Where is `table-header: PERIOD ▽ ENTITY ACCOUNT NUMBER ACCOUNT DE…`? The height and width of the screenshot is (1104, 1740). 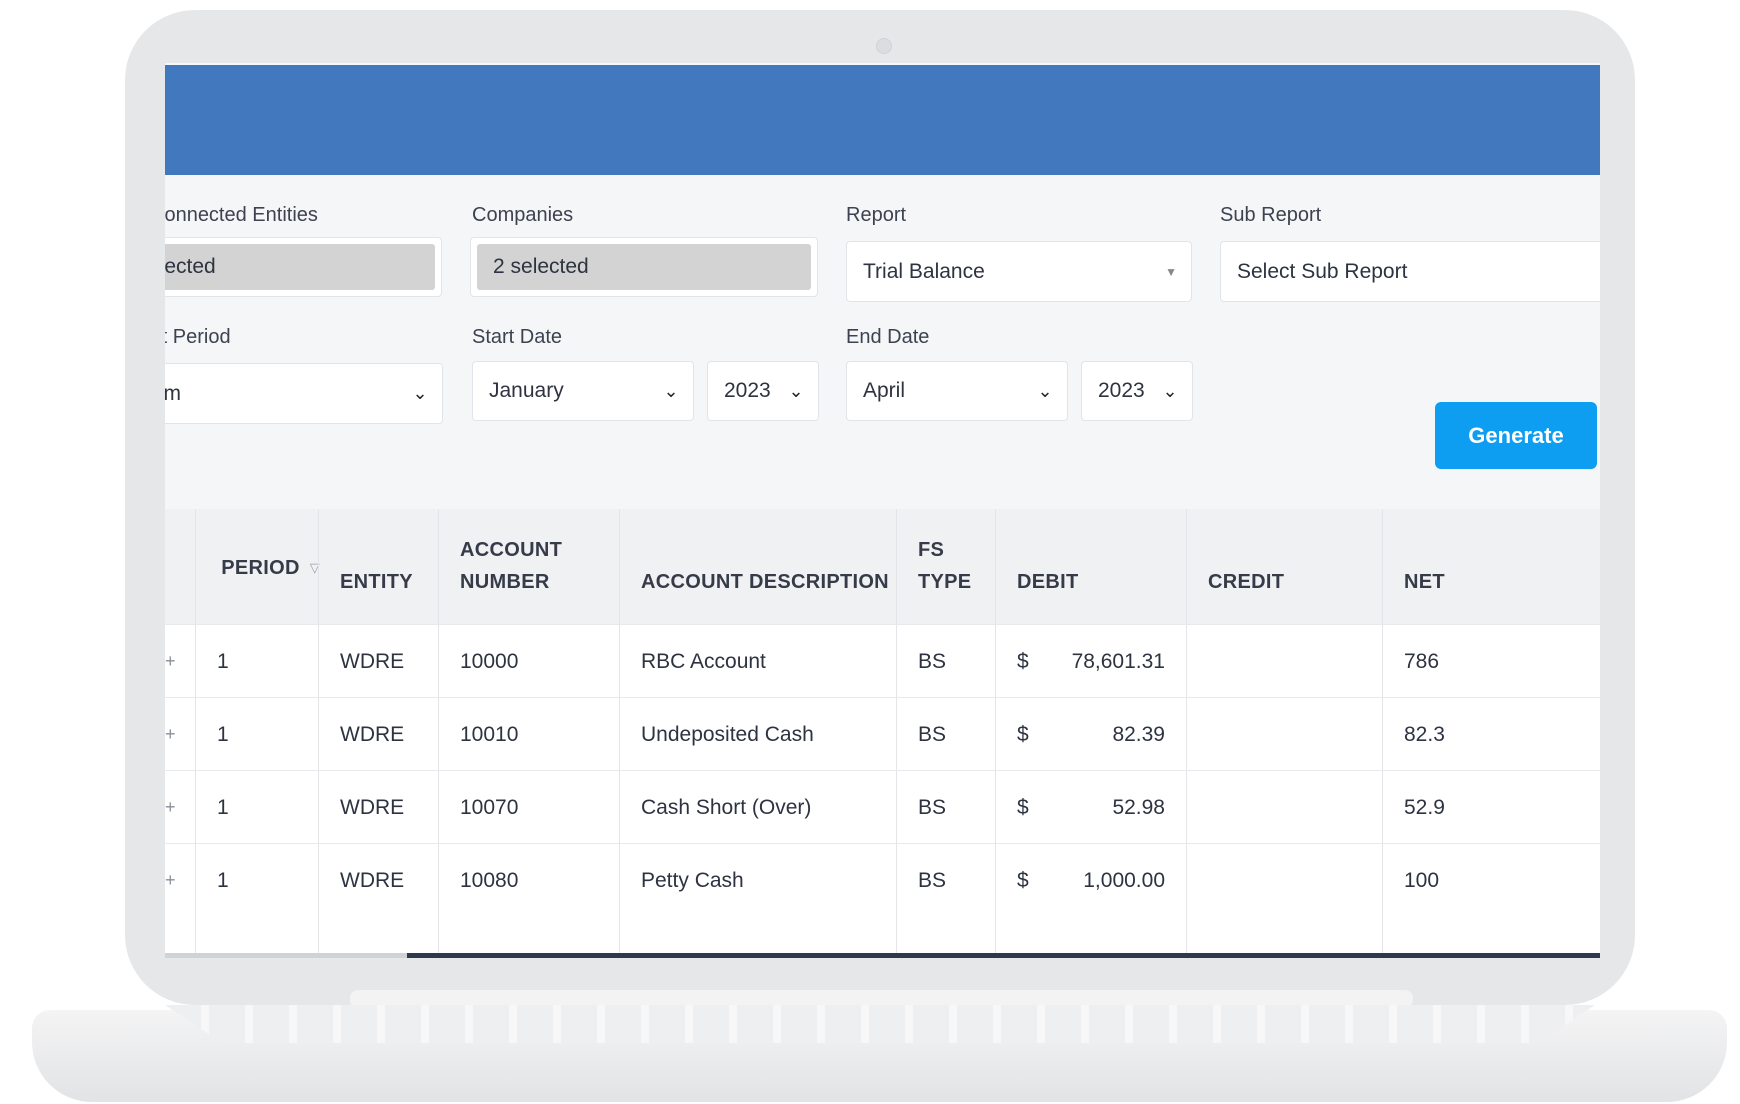 table-header: PERIOD ▽ ENTITY ACCOUNT NUMBER ACCOUNT DE… is located at coordinates (882, 566).